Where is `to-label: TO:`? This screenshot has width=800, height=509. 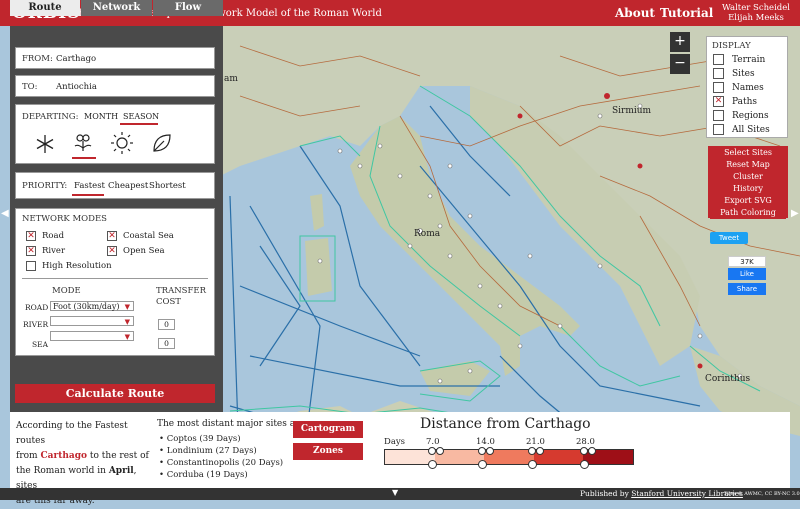 to-label: TO: is located at coordinates (30, 87).